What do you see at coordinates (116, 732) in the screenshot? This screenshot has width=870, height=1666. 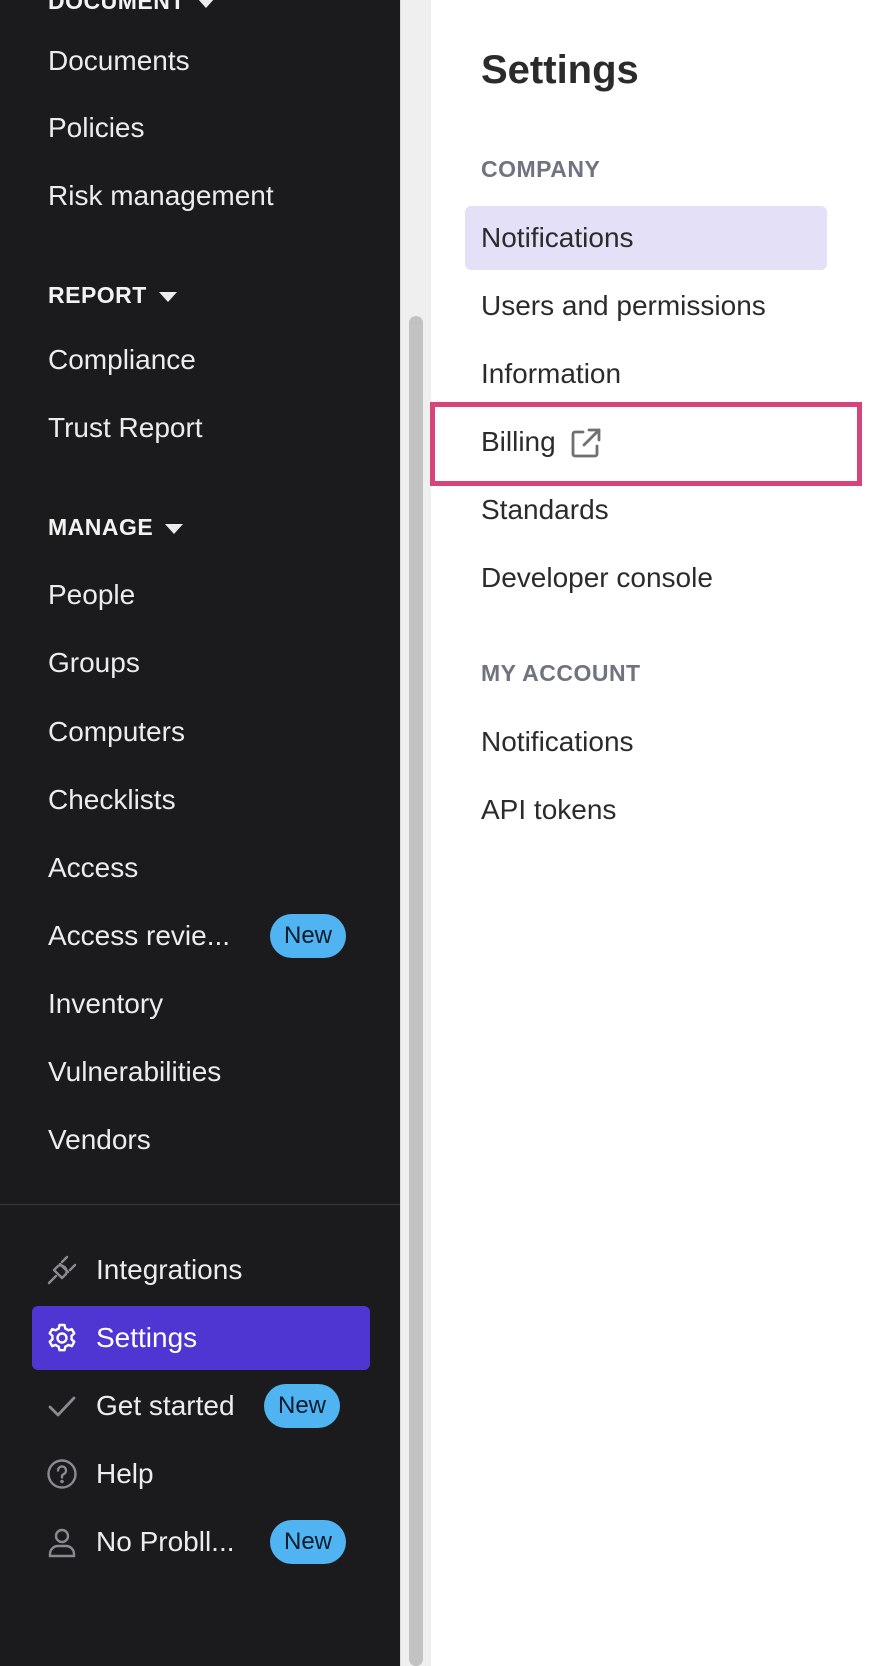 I see `sidebar-item-computers: Computers` at bounding box center [116, 732].